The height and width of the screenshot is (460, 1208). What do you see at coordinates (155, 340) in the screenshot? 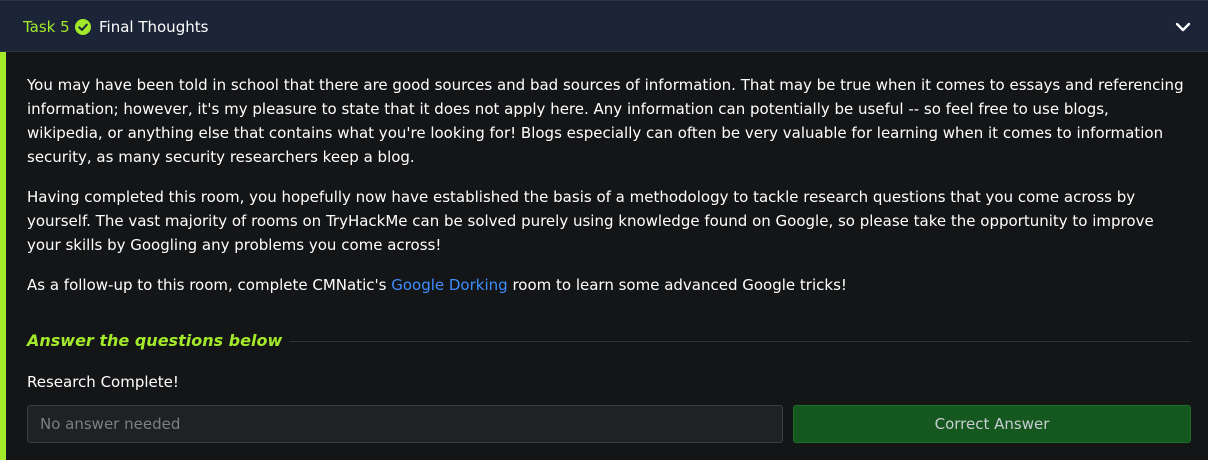
I see `answer-questions-heading: Answer the questions below` at bounding box center [155, 340].